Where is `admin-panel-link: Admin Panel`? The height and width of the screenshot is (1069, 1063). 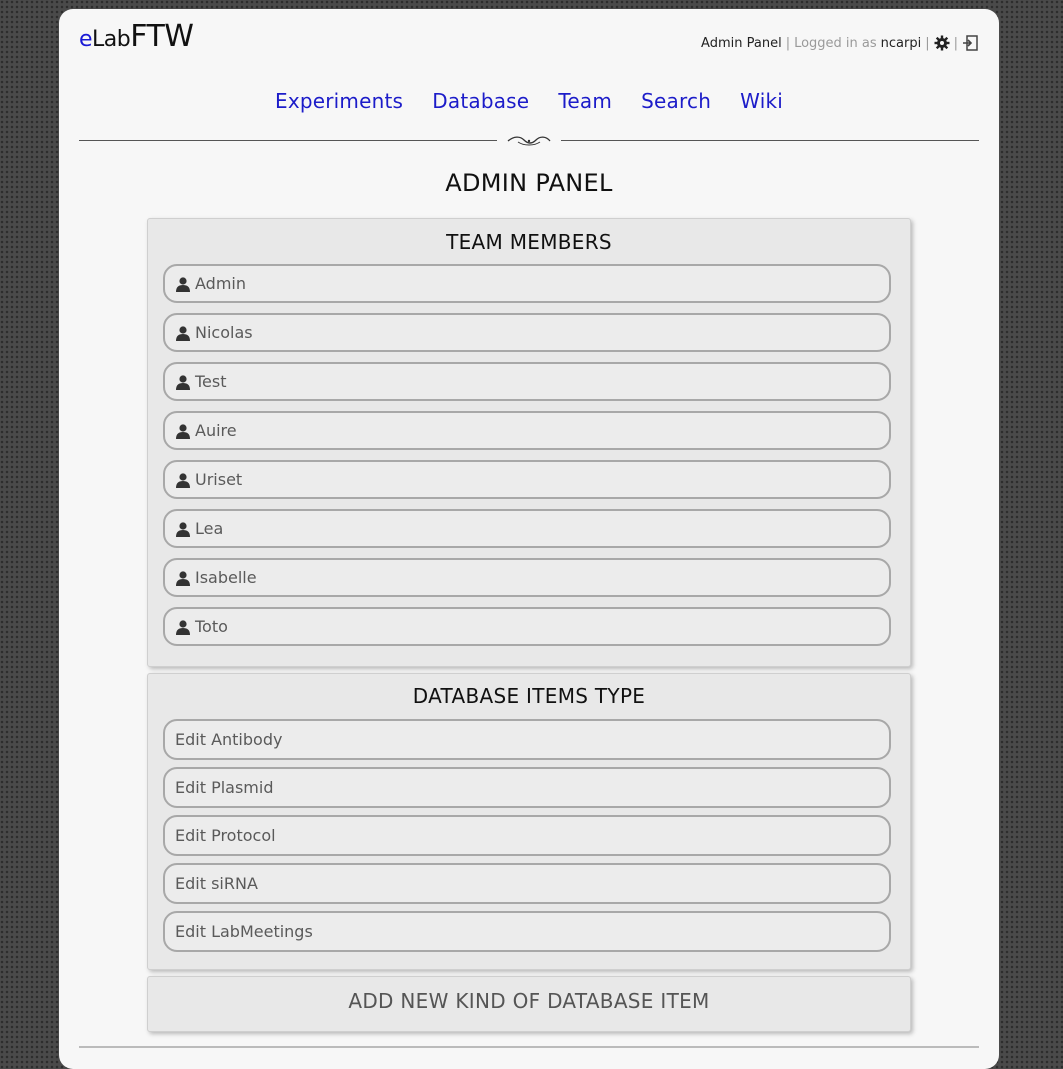 admin-panel-link: Admin Panel is located at coordinates (741, 43).